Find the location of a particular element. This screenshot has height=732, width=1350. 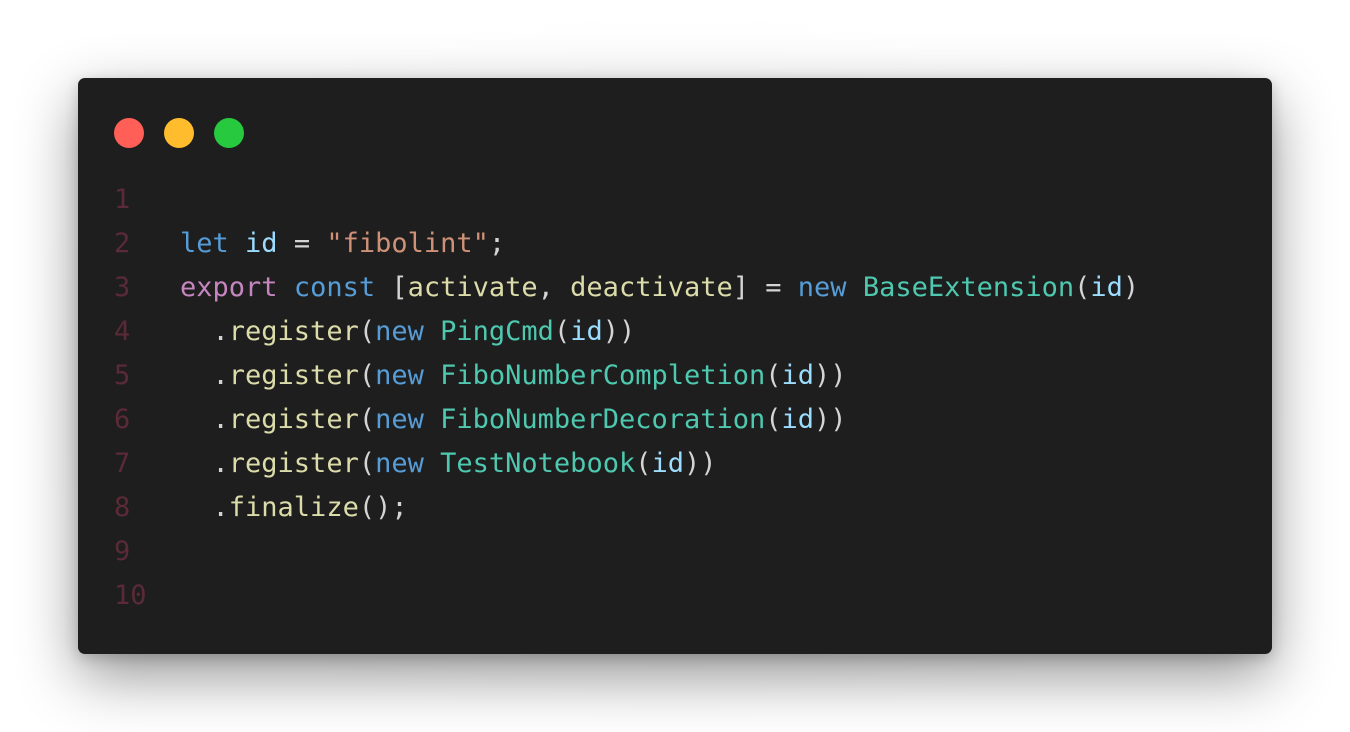

code-token: (); is located at coordinates (383, 507).